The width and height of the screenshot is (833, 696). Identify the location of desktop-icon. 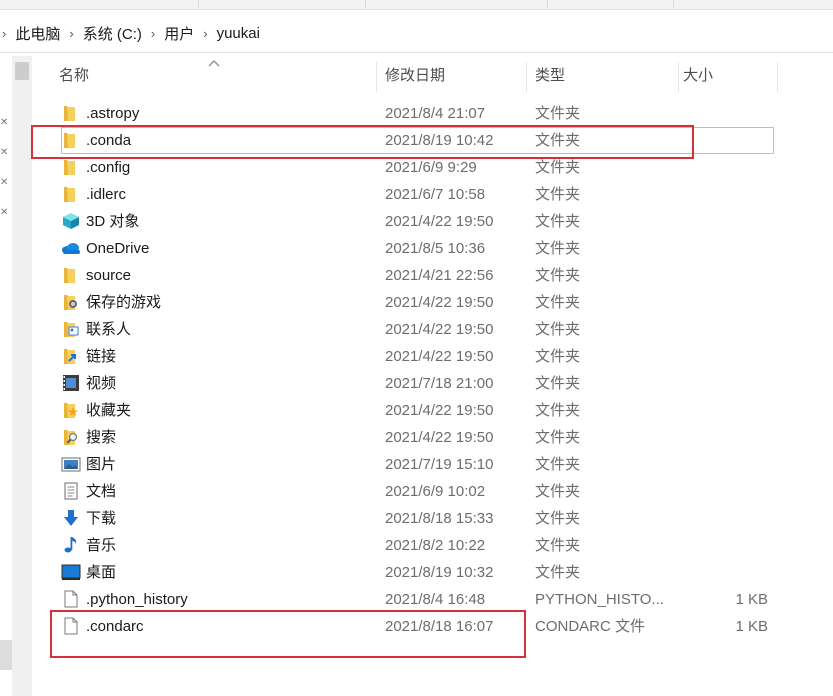
(71, 572).